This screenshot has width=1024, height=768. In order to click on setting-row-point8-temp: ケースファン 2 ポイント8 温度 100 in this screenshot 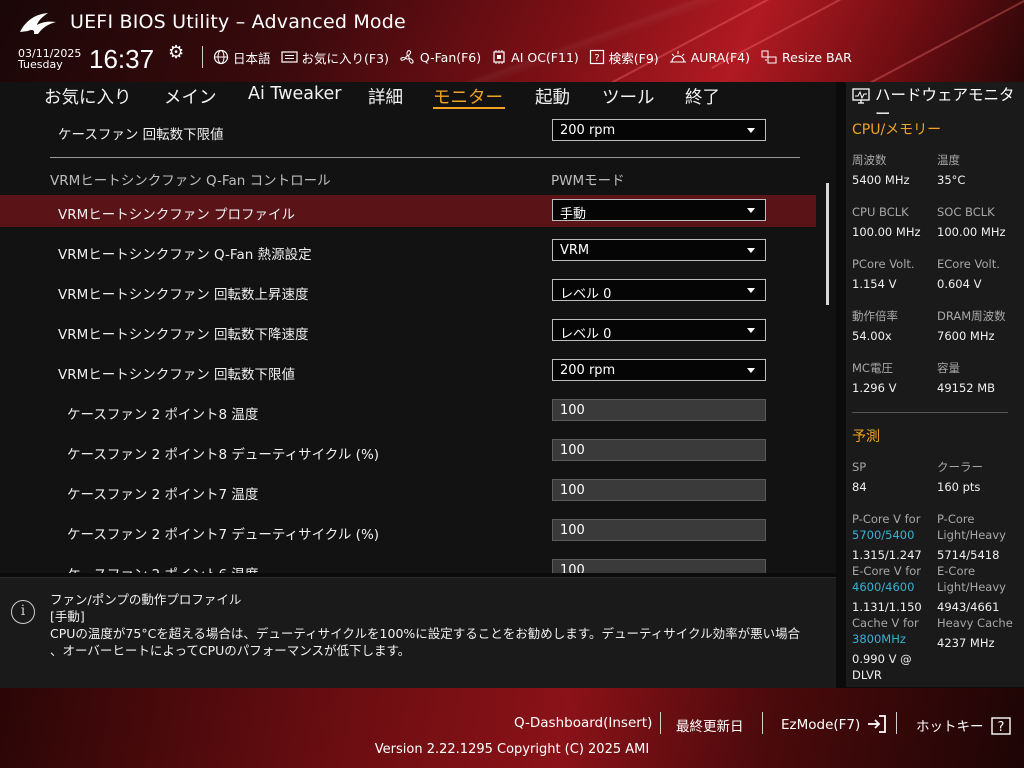, I will do `click(408, 411)`.